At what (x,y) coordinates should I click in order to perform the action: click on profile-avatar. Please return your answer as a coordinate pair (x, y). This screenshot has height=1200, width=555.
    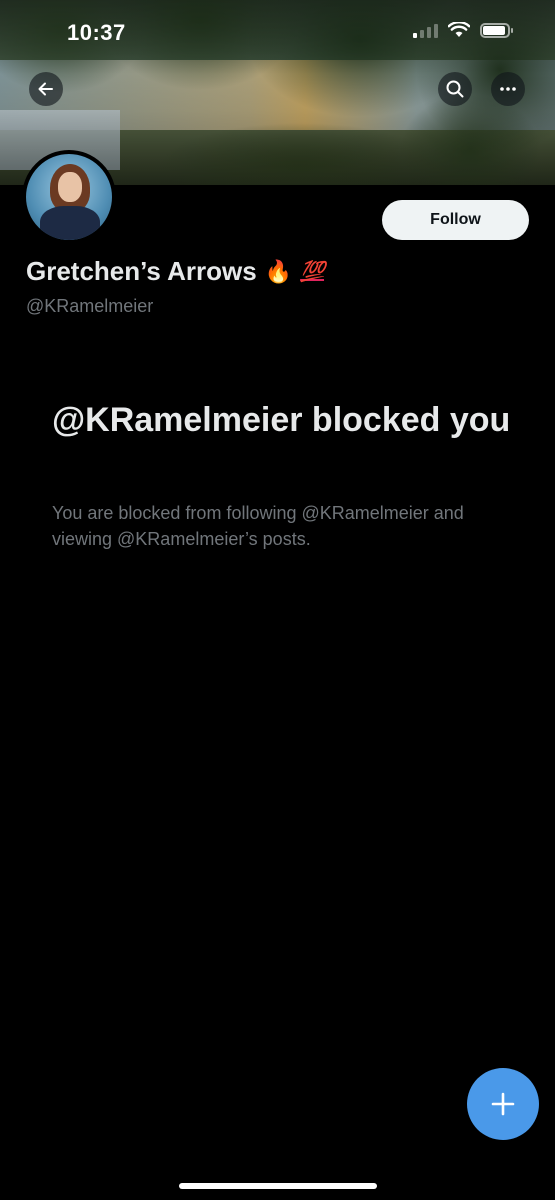
    Looking at the image, I should click on (69, 197).